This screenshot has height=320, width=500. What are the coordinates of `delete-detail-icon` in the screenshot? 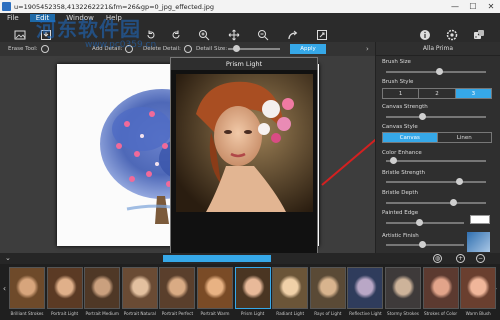 It's located at (187, 49).